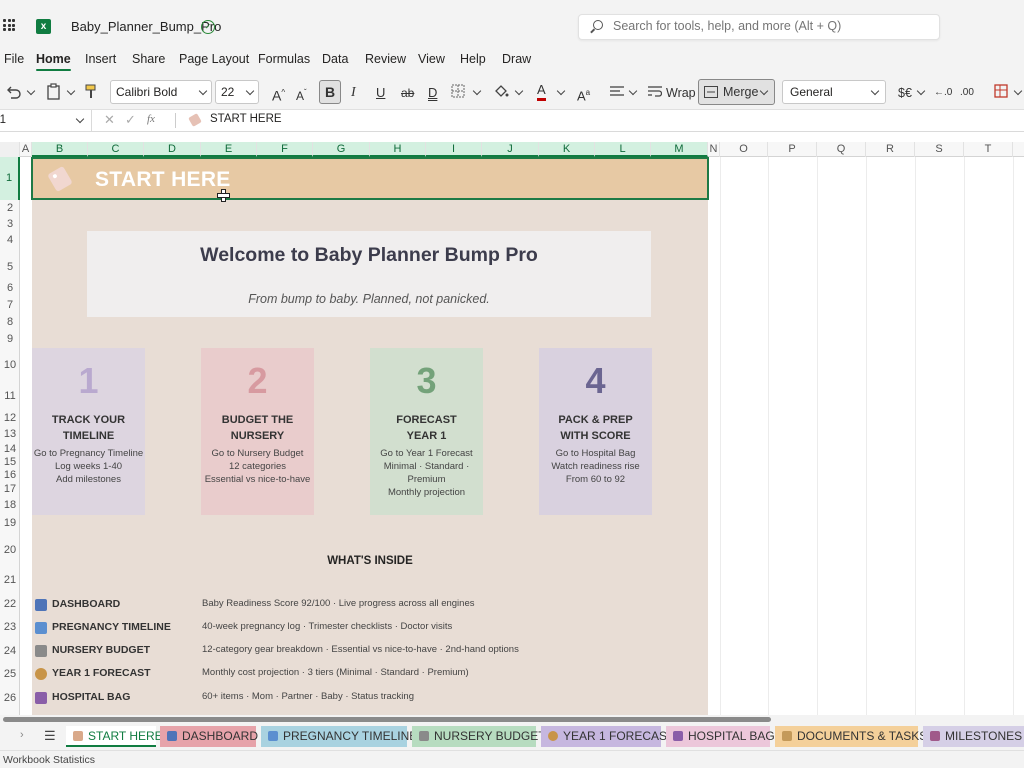 The height and width of the screenshot is (768, 1024). Describe the element at coordinates (714, 149) in the screenshot. I see `column-header: N` at that location.